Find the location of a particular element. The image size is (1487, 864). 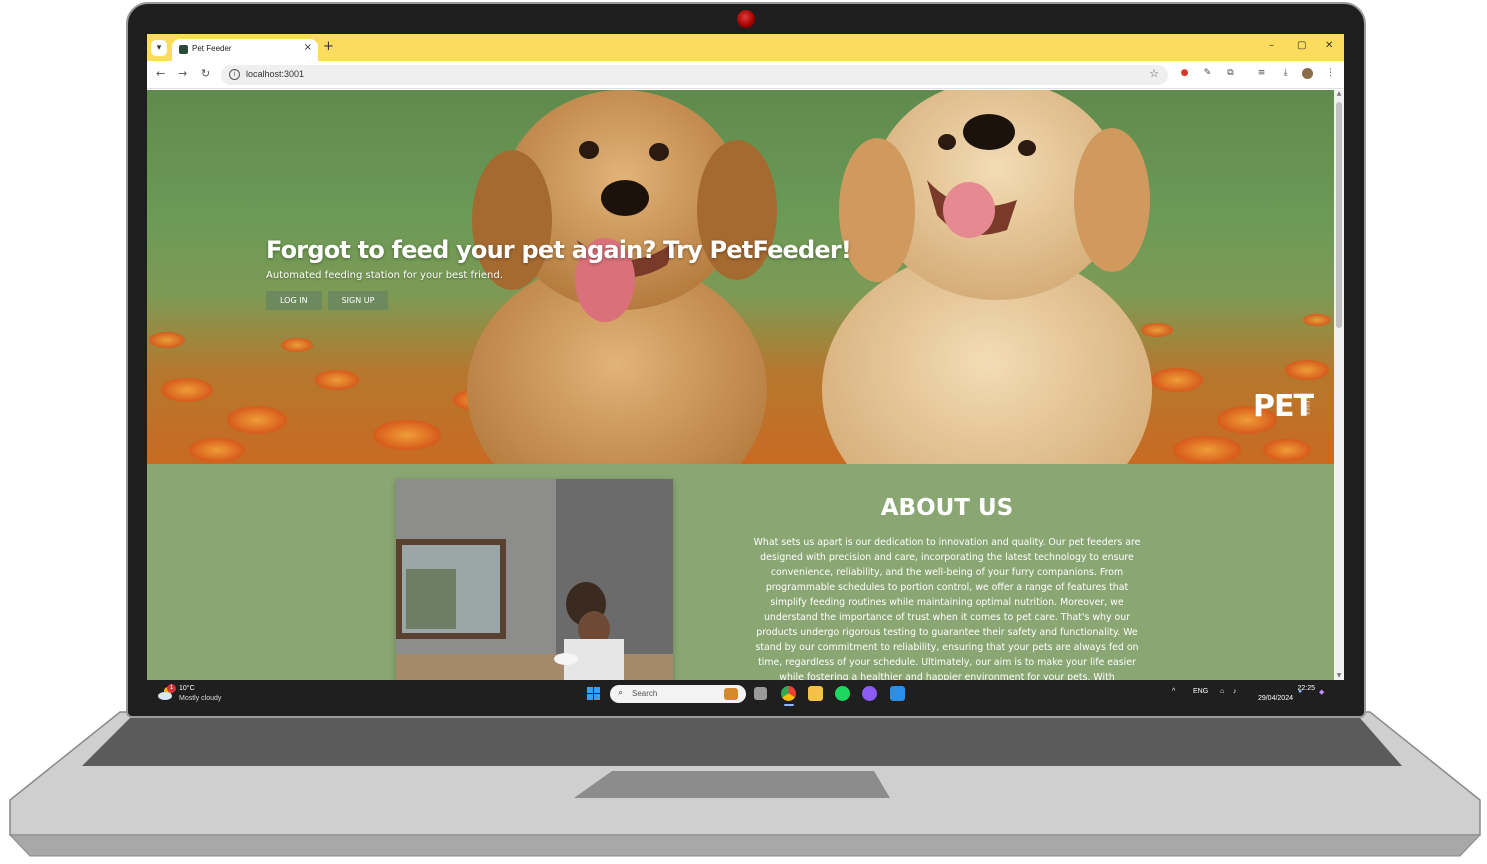

tab-close-icon: × is located at coordinates (308, 47).